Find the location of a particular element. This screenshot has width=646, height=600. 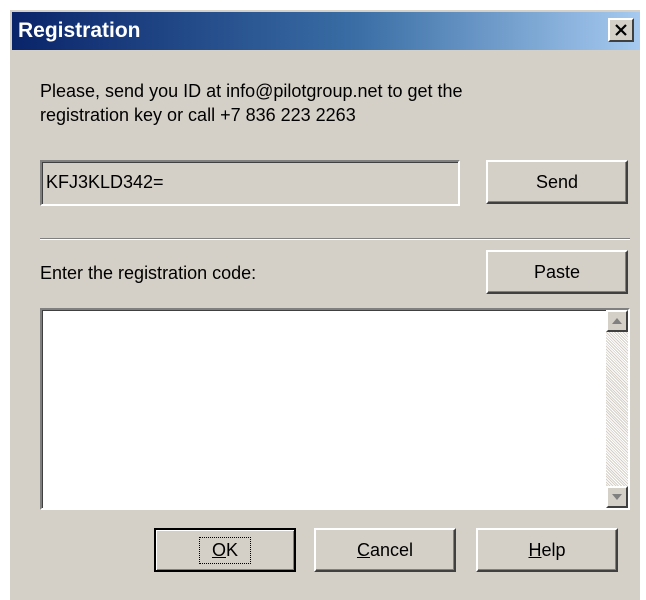

cancel-button-label: Cancel is located at coordinates (385, 549).